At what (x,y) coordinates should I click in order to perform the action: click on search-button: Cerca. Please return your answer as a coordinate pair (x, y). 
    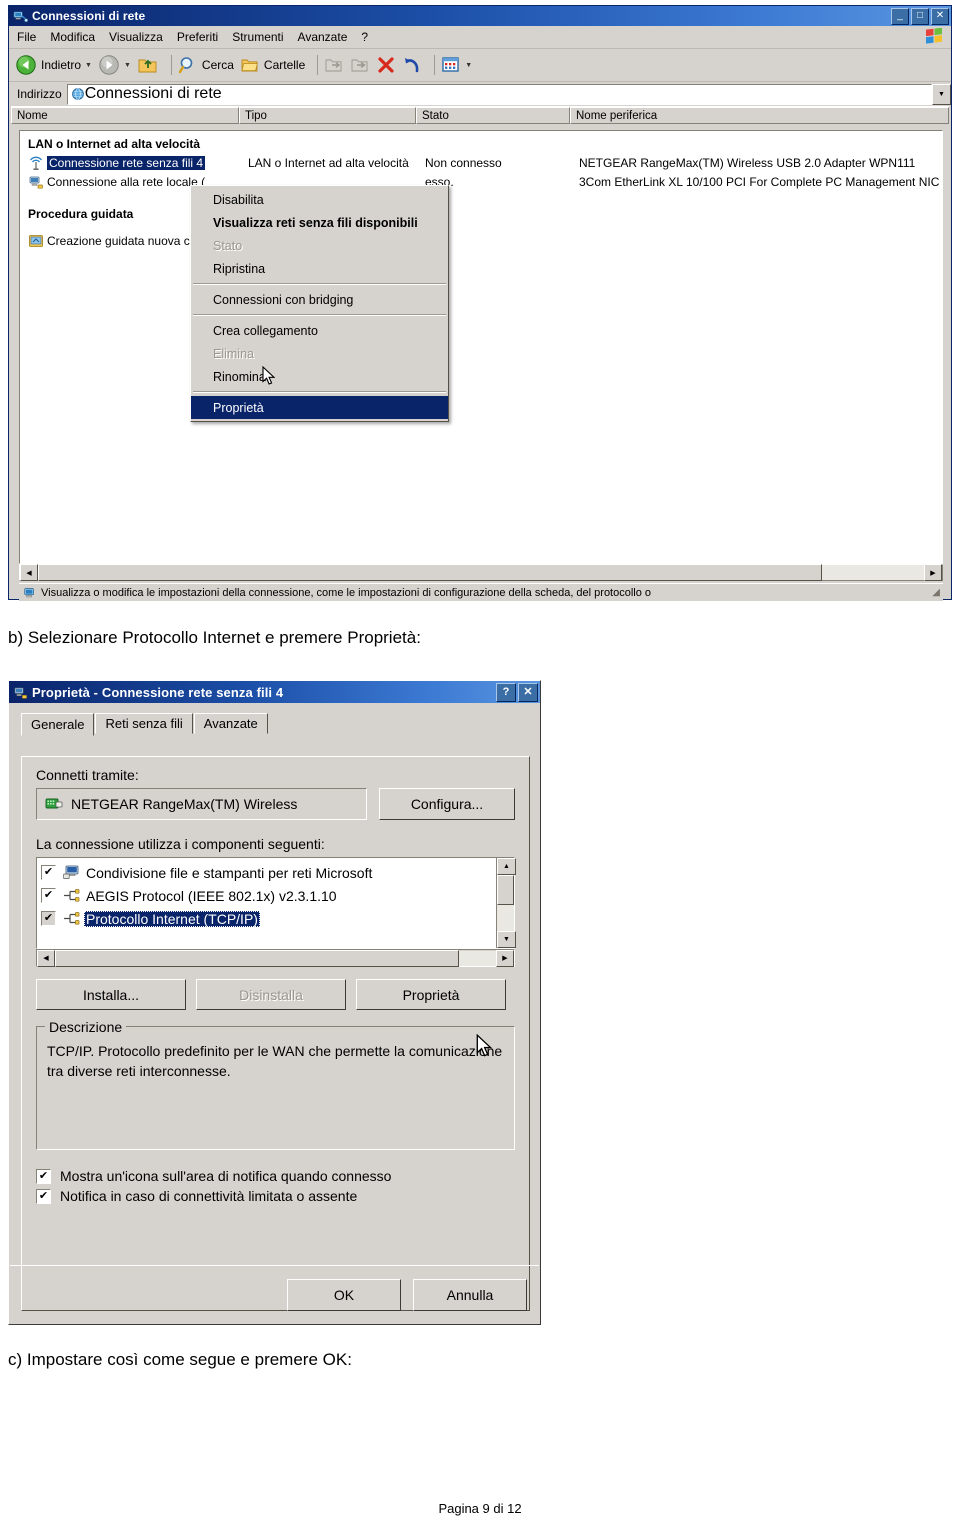
    Looking at the image, I should click on (206, 65).